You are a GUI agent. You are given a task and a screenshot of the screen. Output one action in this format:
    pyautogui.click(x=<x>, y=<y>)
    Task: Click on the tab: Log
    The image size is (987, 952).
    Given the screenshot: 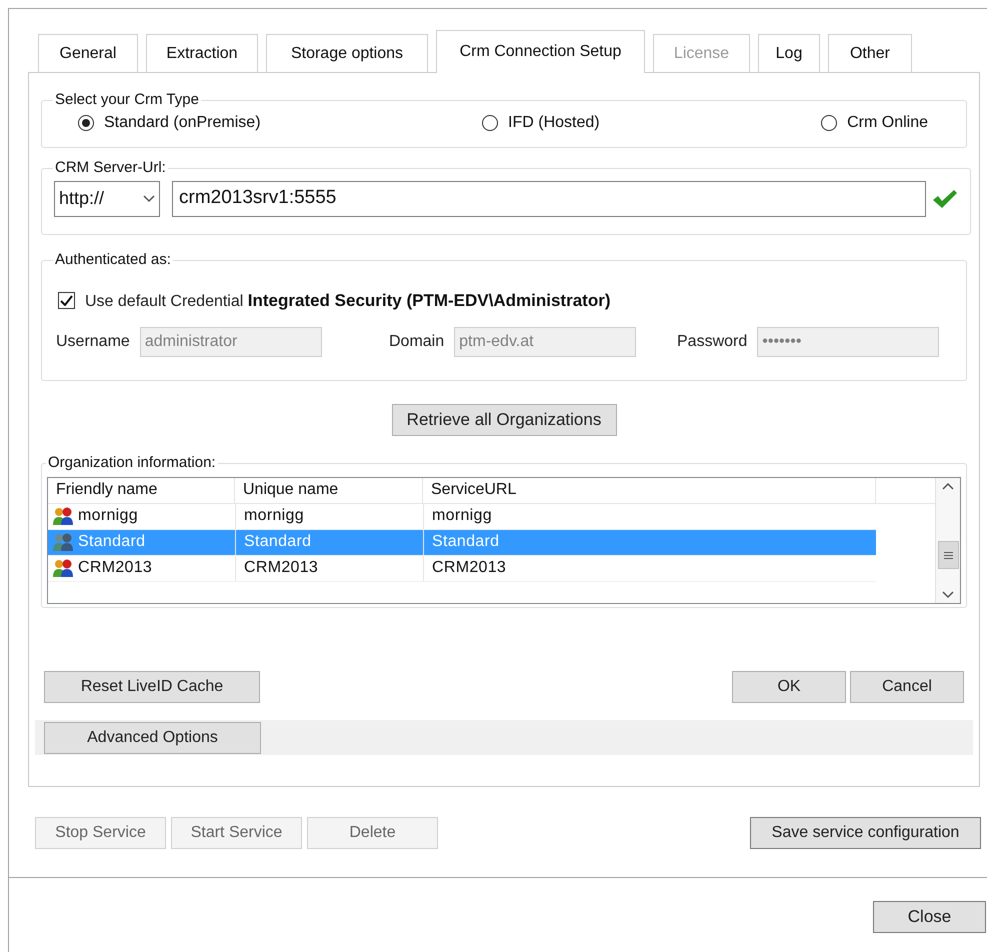 What is the action you would take?
    pyautogui.click(x=789, y=53)
    